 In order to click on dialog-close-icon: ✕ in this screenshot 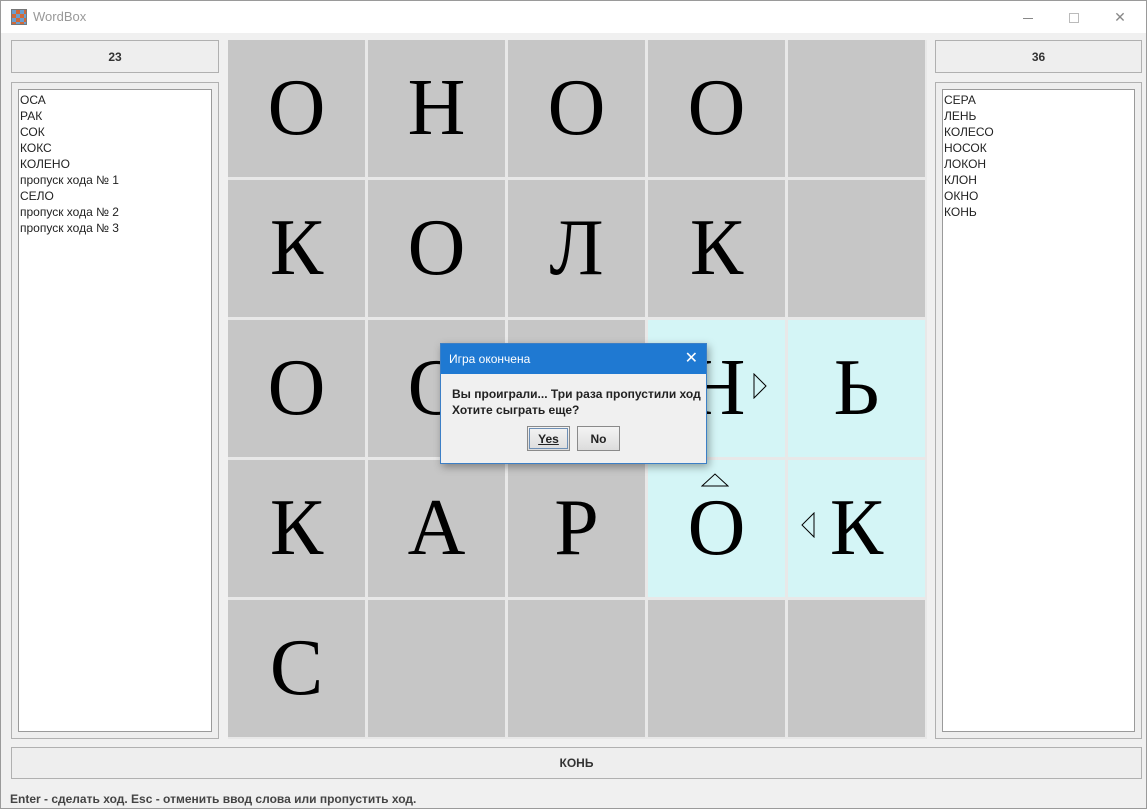, I will do `click(691, 359)`.